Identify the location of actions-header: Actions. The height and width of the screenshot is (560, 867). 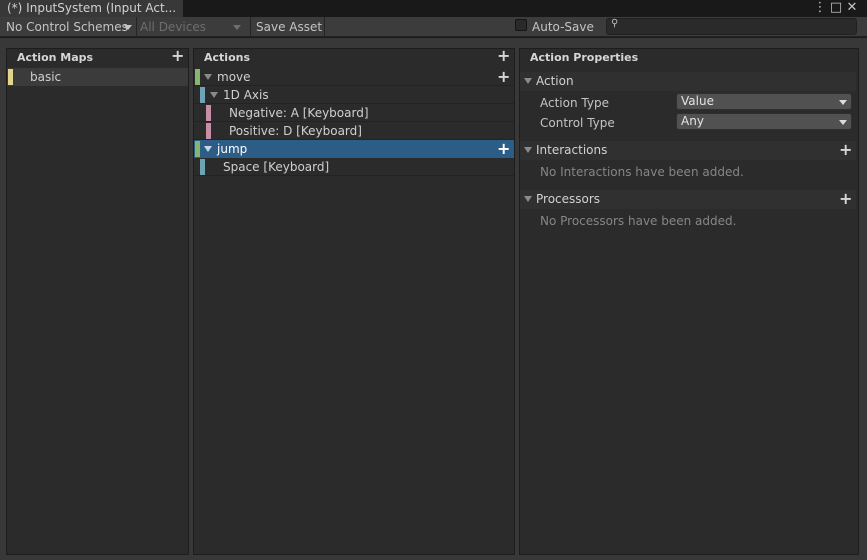
(227, 57).